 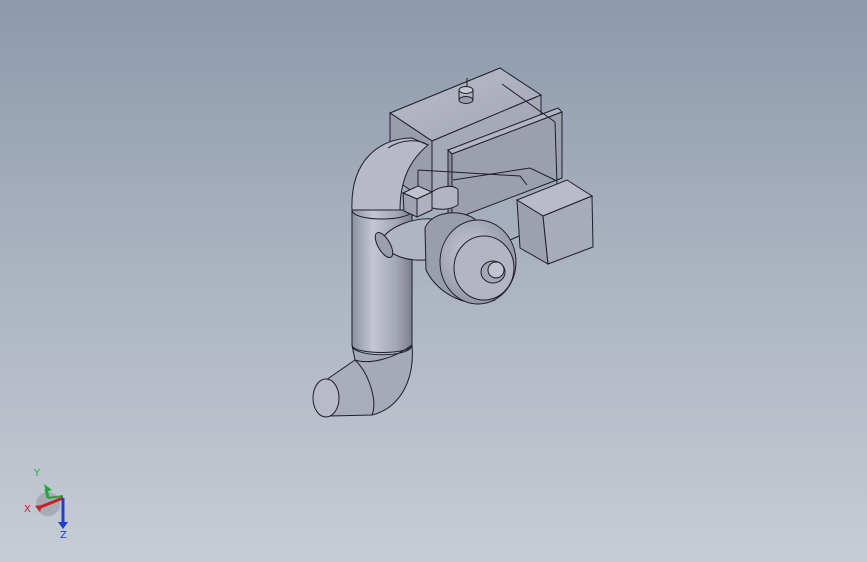 I want to click on junction-box, so click(x=554, y=222).